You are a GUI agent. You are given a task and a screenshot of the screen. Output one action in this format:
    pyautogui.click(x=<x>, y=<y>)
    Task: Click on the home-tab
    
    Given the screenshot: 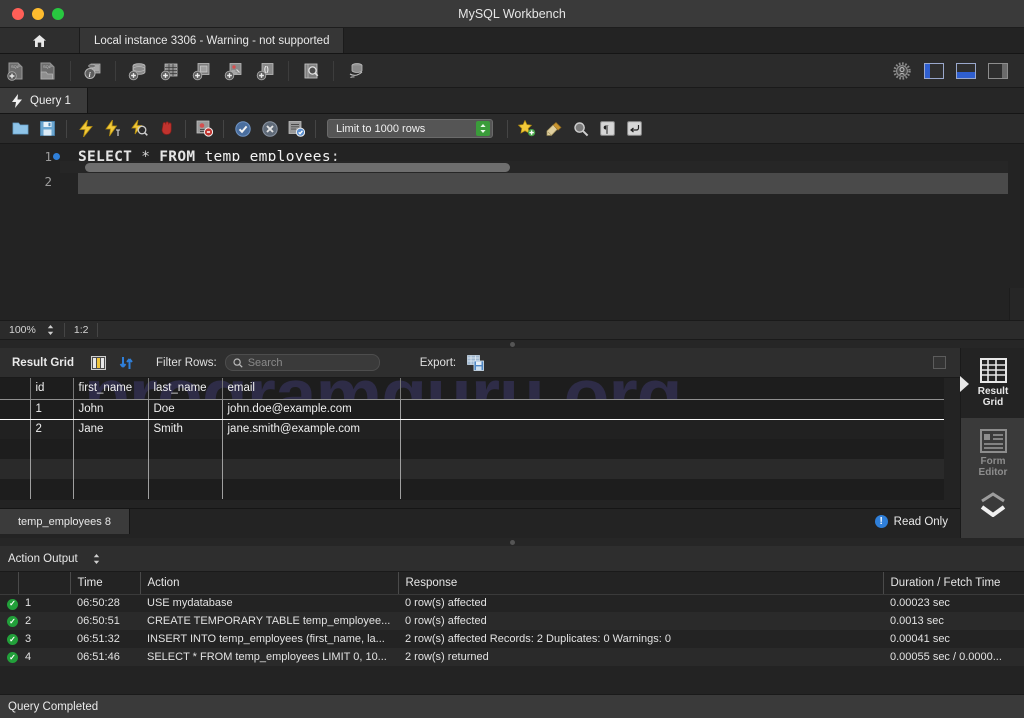 What is the action you would take?
    pyautogui.click(x=40, y=40)
    